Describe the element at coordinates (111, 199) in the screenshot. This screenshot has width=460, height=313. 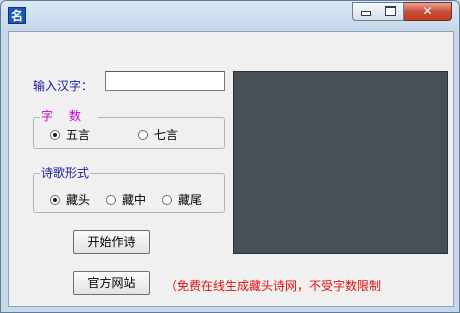
I see `radio-acrostic-middle-indicator` at that location.